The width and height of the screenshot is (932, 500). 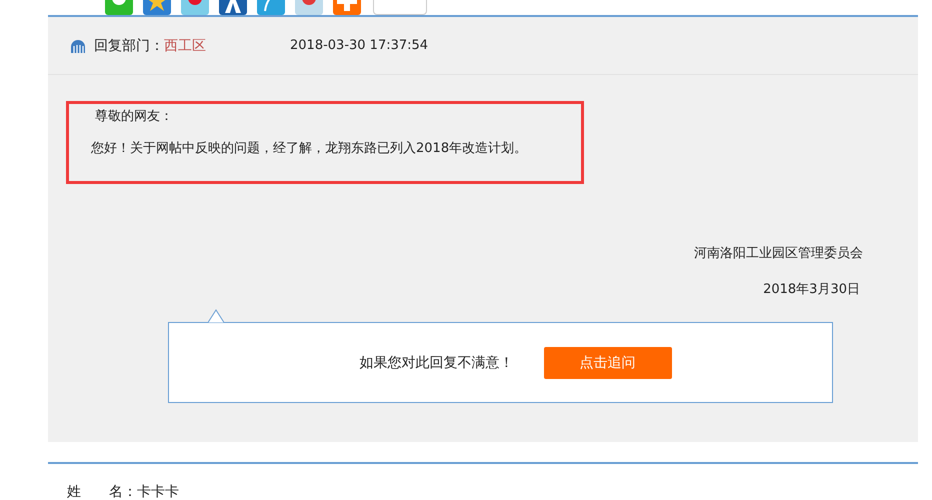 What do you see at coordinates (437, 363) in the screenshot?
I see `followup-prompt: 如果您对此回复不满意！` at bounding box center [437, 363].